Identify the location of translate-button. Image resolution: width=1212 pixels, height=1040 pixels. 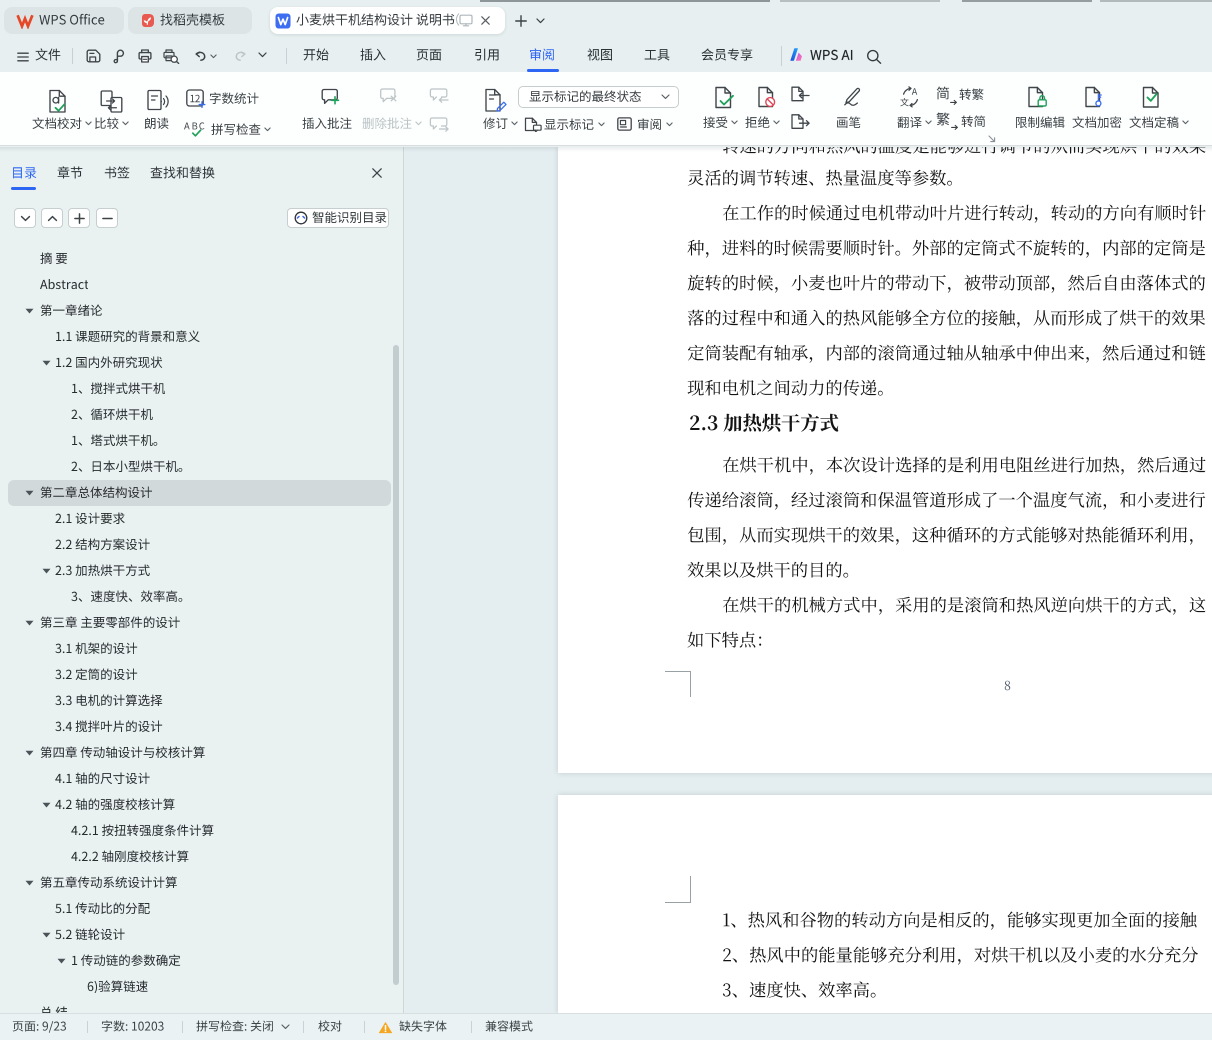
(914, 122).